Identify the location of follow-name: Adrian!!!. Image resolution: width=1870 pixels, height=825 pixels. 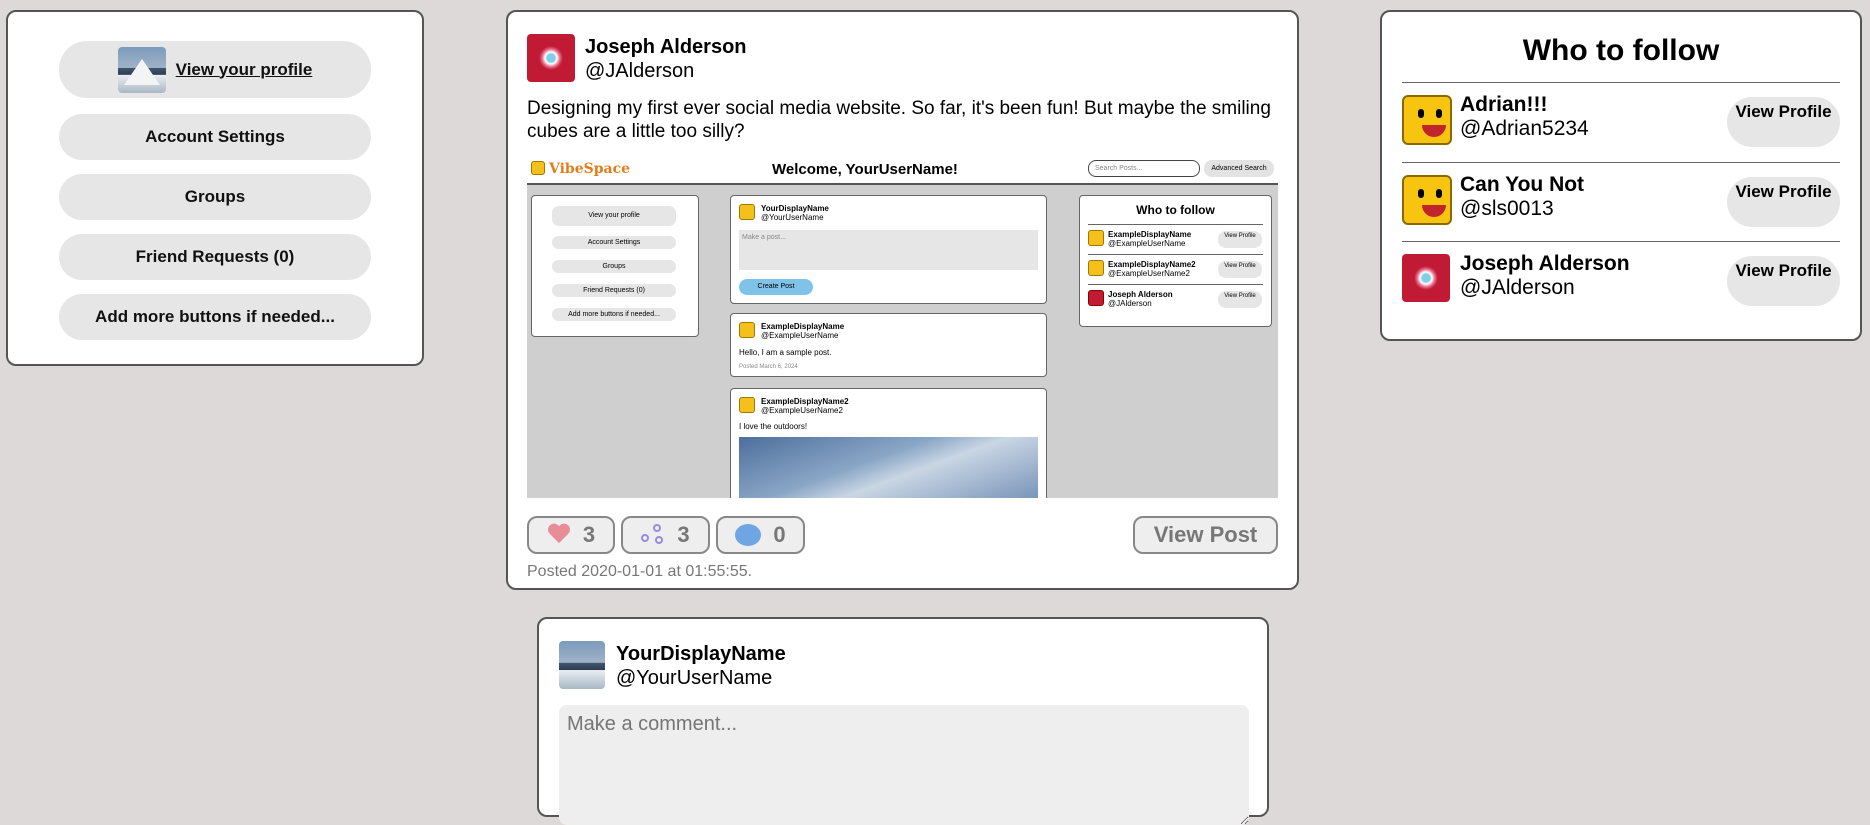
(1504, 105).